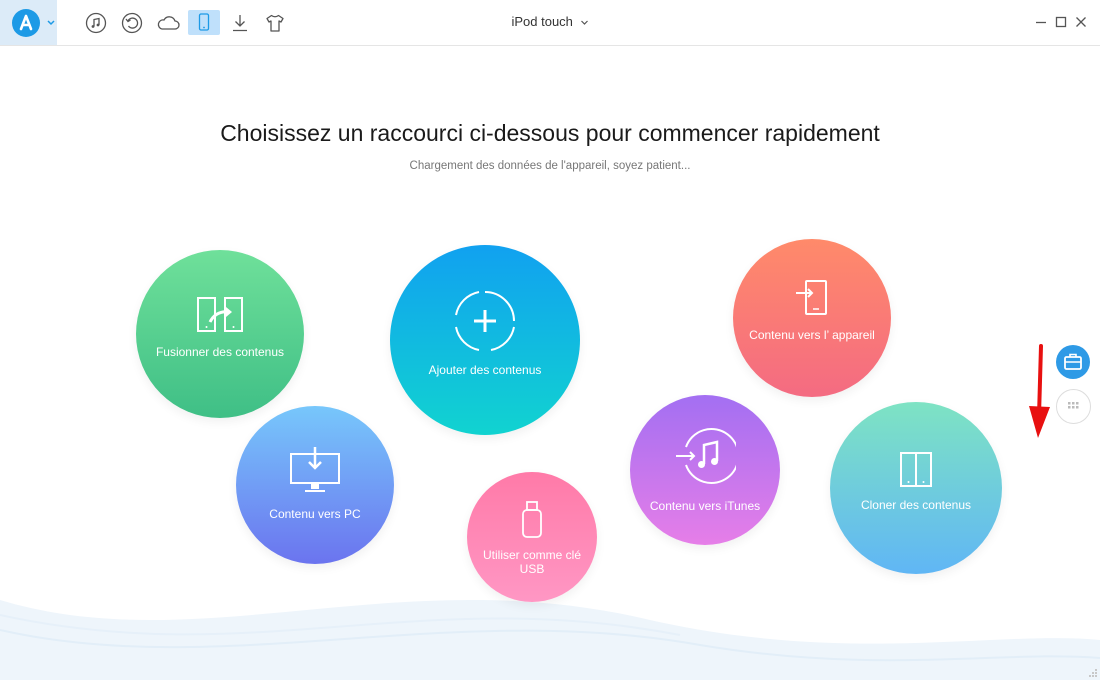  I want to click on usb-label: Utiliser comme clé USB, so click(531, 562).